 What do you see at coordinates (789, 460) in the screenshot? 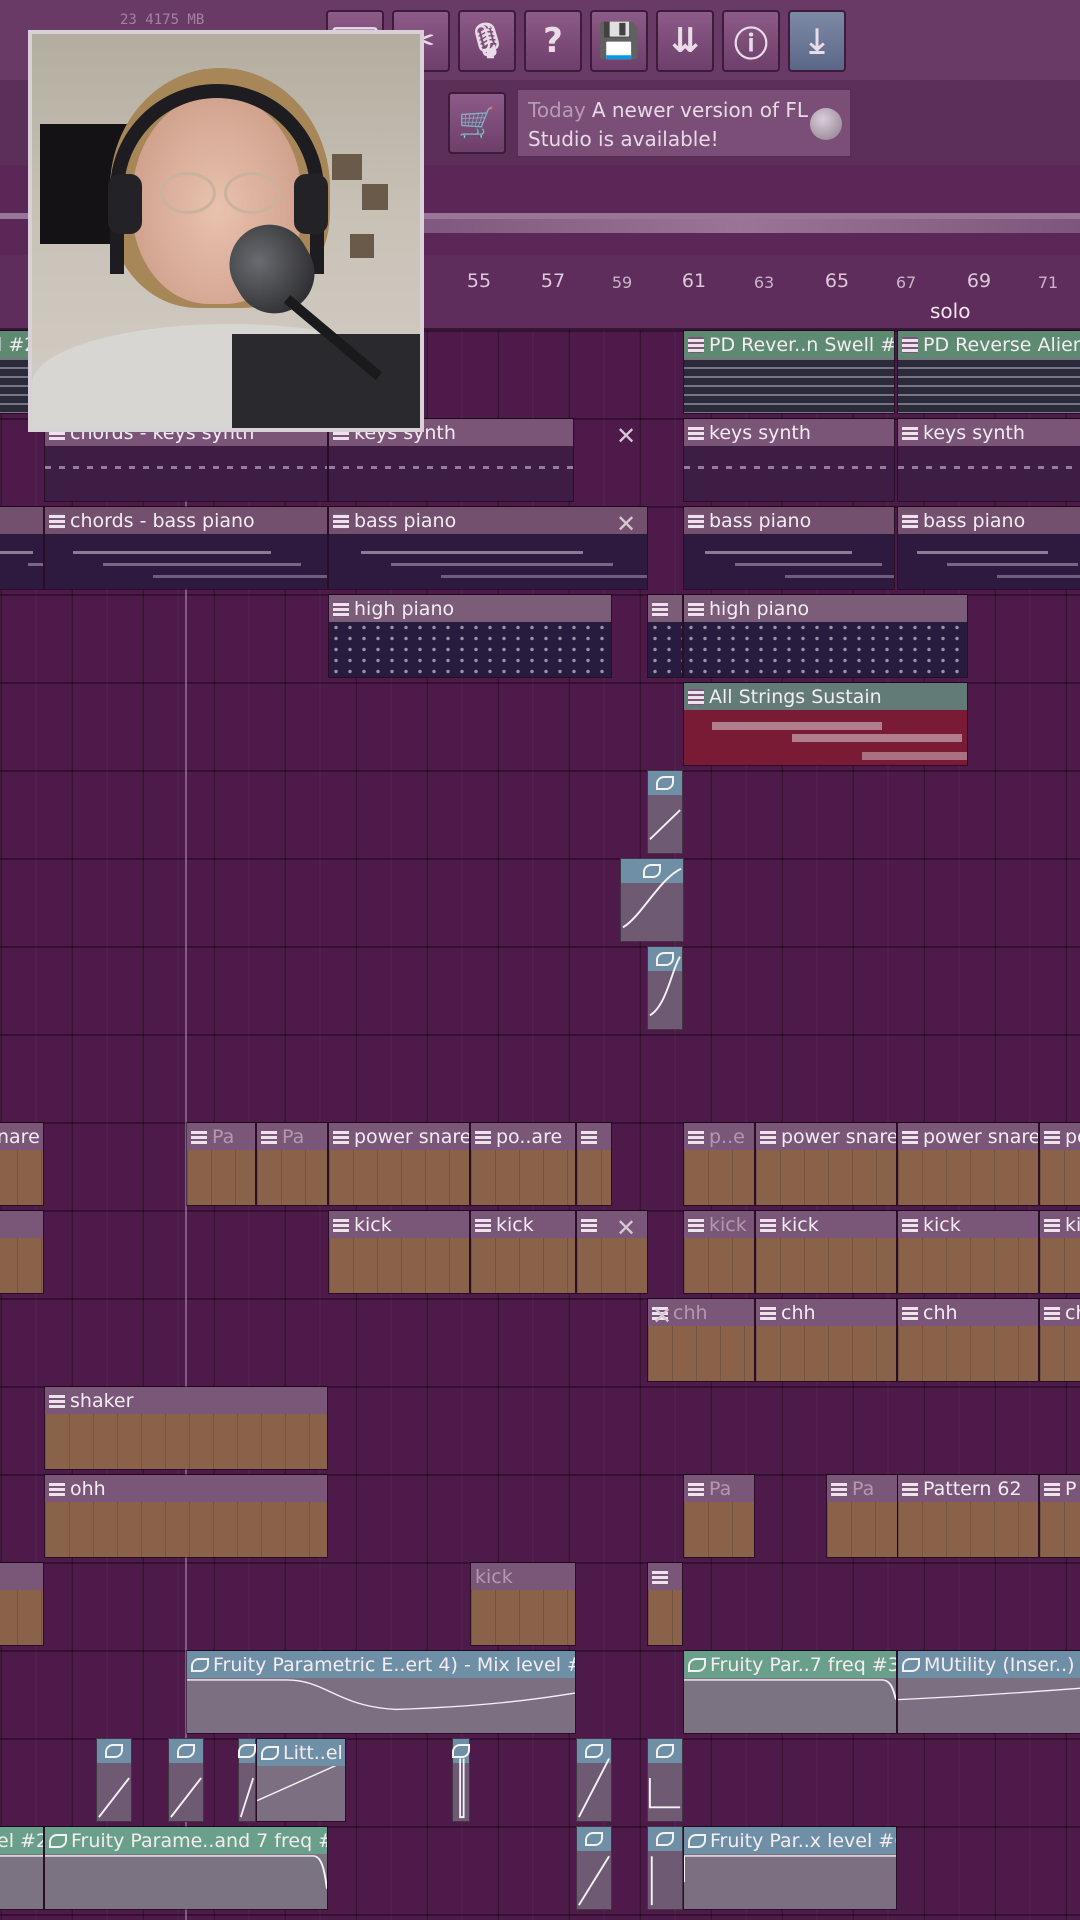
I see `clip-keys-3: keys synth` at bounding box center [789, 460].